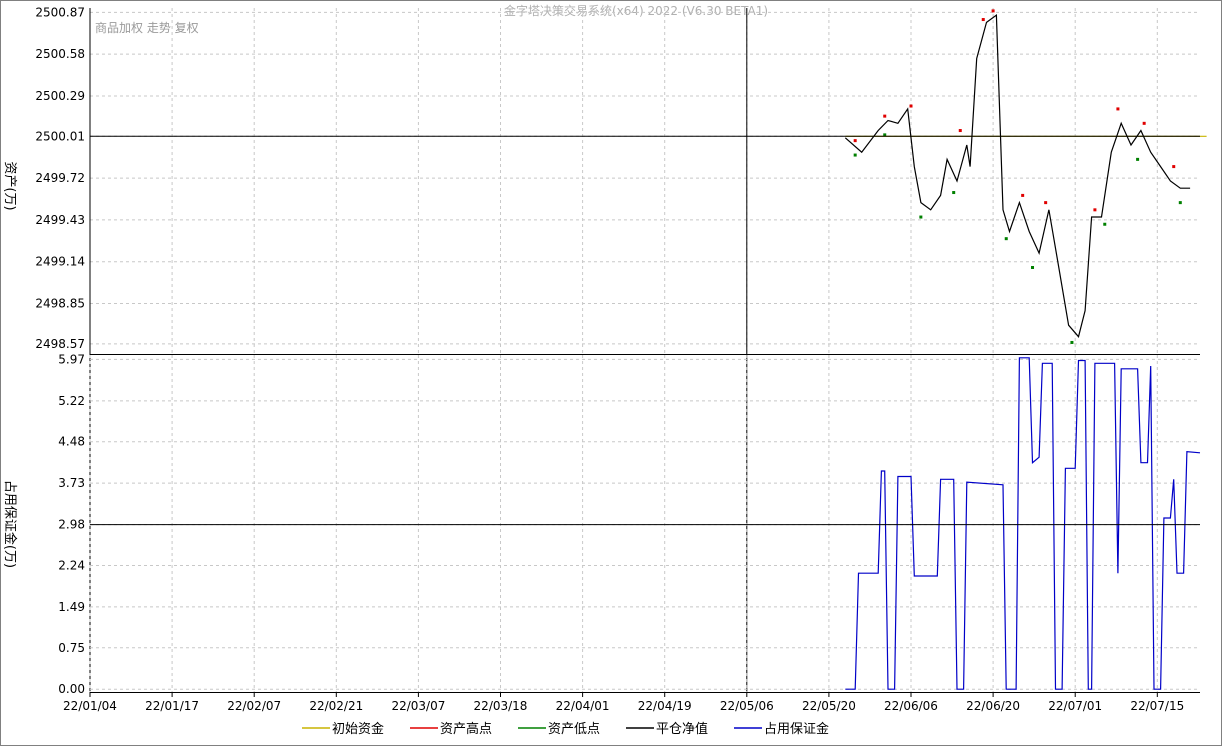  Describe the element at coordinates (71, 401) in the screenshot. I see `margin-panel-y-tick-label: 5.22` at that location.